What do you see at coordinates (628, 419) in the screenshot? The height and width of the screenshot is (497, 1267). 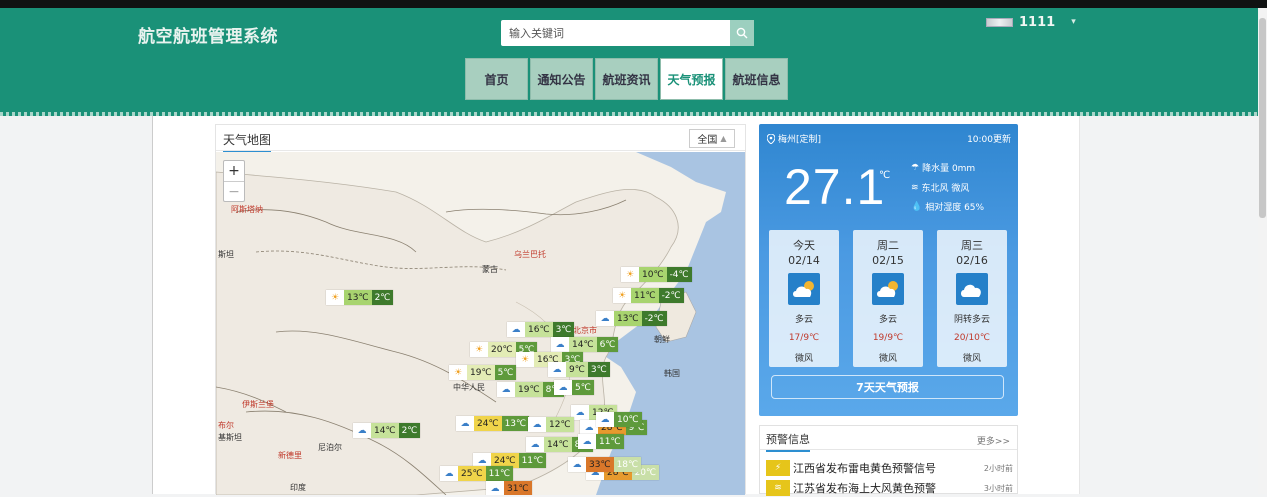 I see `low-temp: 10℃` at bounding box center [628, 419].